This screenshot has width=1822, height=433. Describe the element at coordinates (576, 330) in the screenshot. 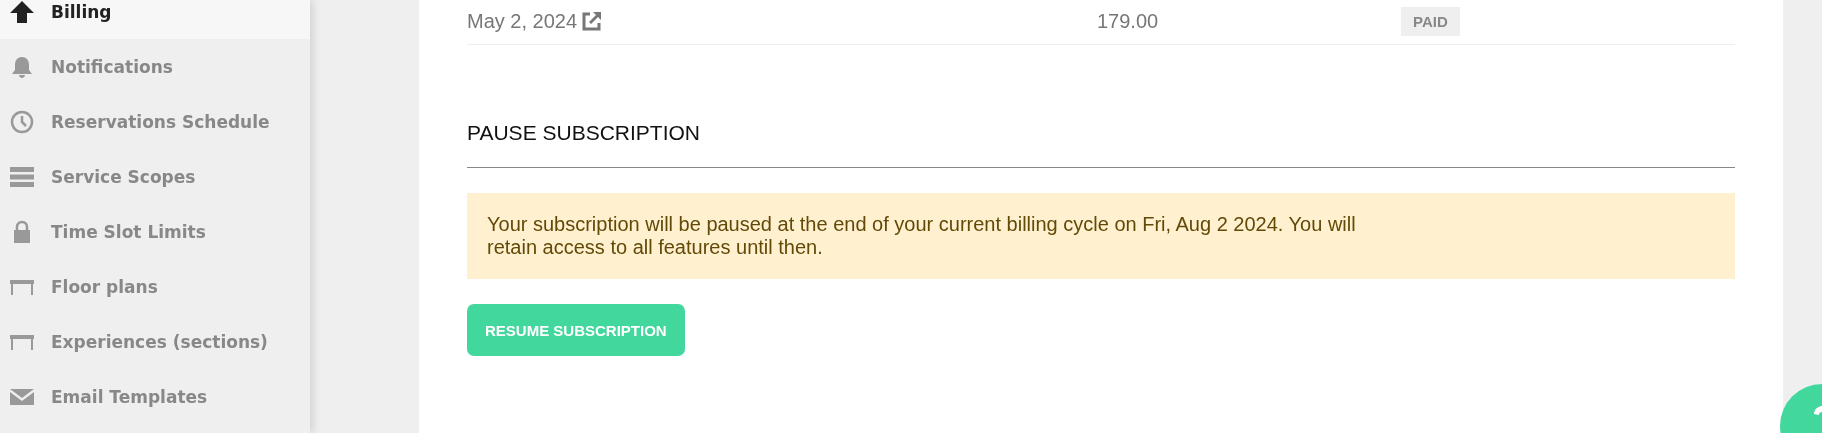

I see `resume-subscription-button: RESUME SUBSCRIPTION` at that location.